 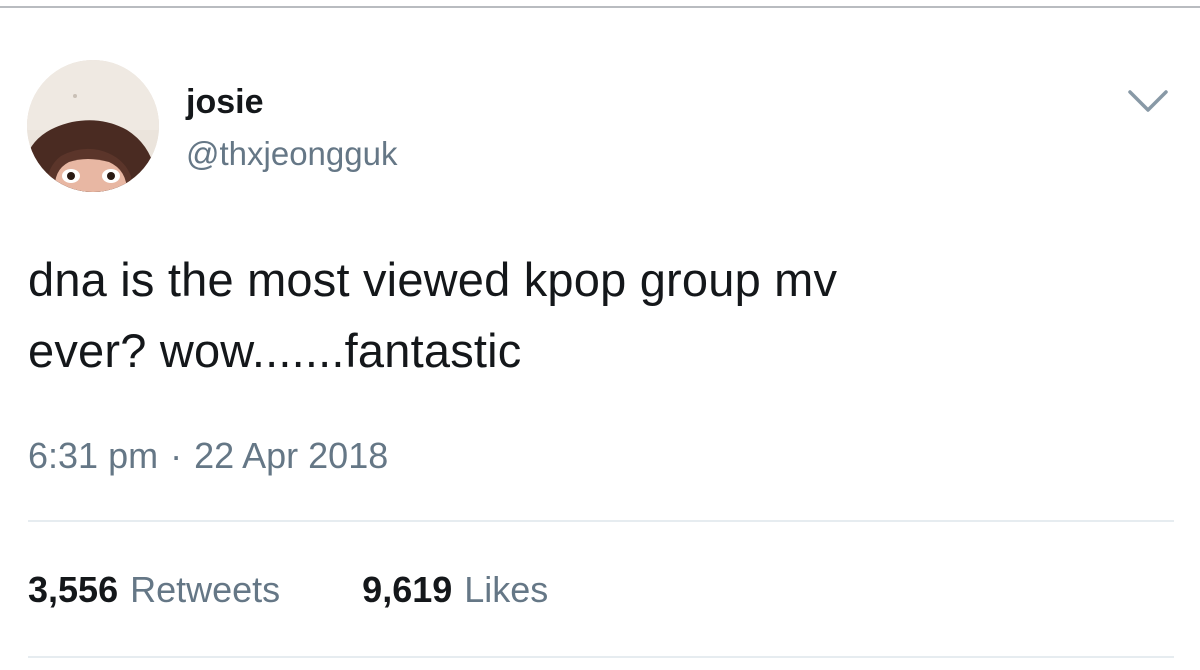 I want to click on avatar-photo, so click(x=93, y=126).